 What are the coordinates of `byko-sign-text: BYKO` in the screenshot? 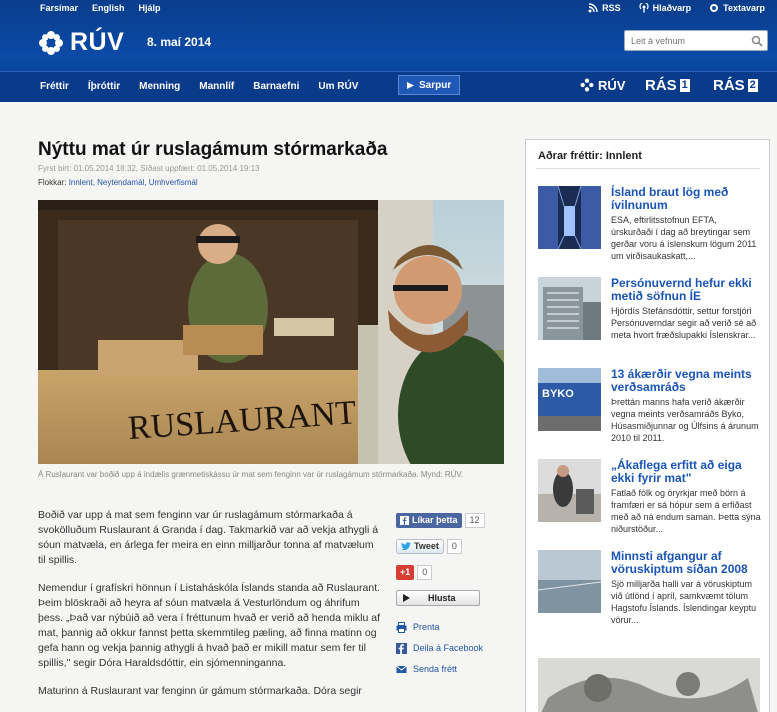 It's located at (558, 394).